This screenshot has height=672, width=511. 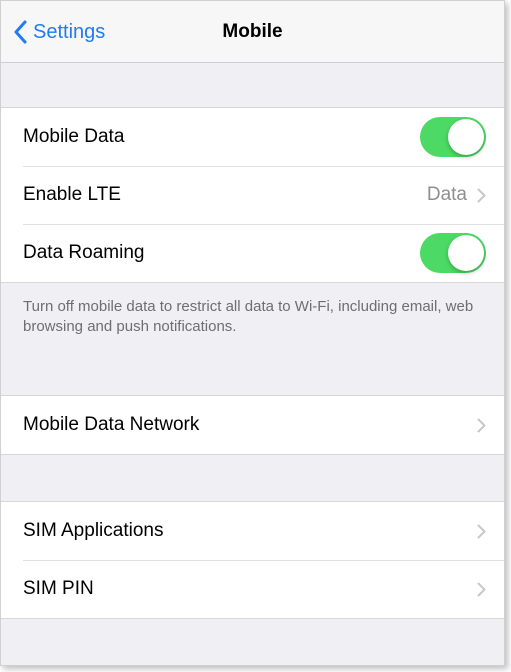 I want to click on navigation-bar: Settings Mobile, so click(x=252, y=32).